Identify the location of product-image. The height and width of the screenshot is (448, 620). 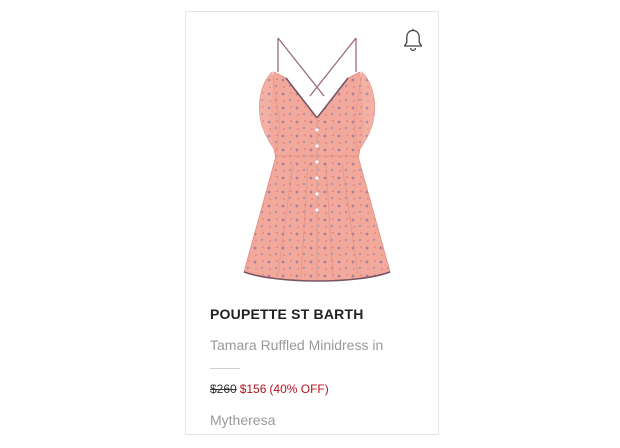
(318, 163).